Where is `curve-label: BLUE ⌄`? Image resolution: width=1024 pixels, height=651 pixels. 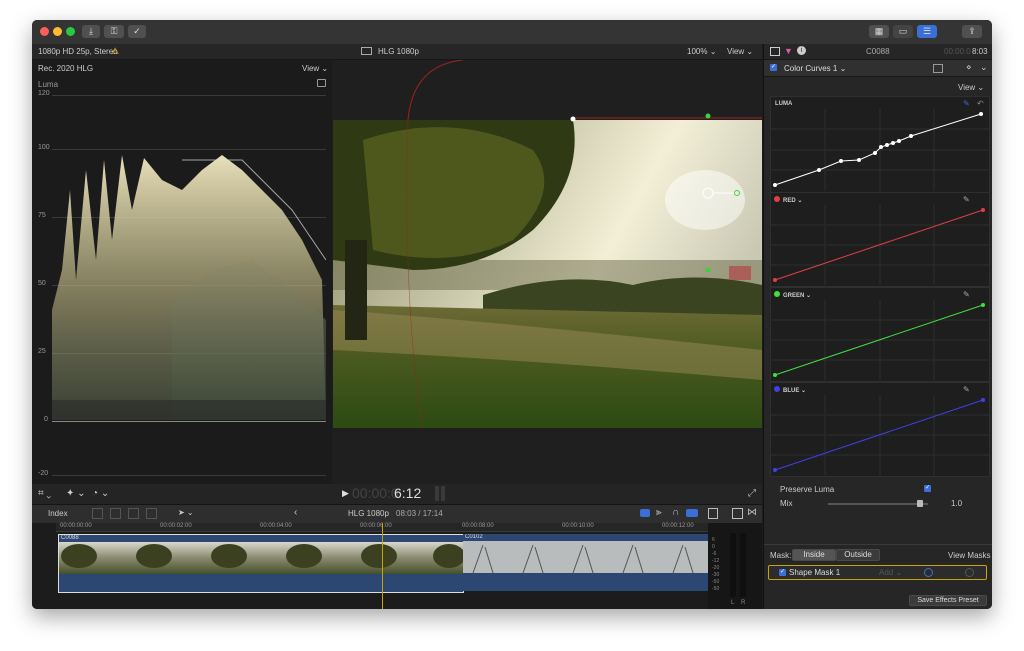
curve-label: BLUE ⌄ is located at coordinates (794, 390).